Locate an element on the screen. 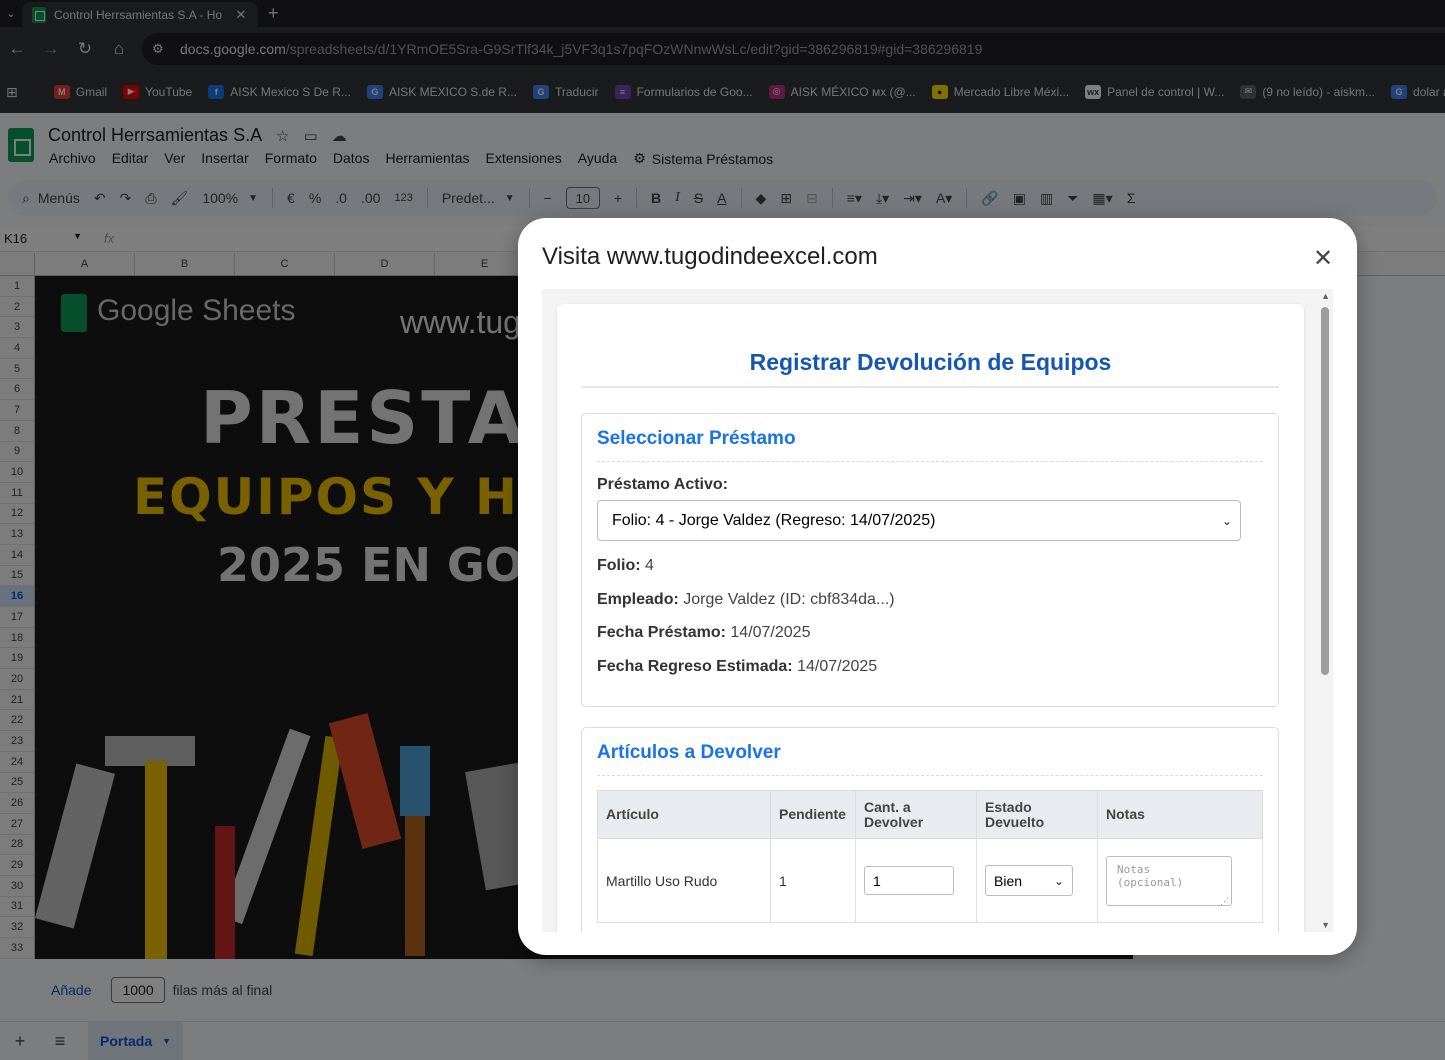 Image resolution: width=1445 pixels, height=1060 pixels. col-pending: Pendiente is located at coordinates (813, 814).